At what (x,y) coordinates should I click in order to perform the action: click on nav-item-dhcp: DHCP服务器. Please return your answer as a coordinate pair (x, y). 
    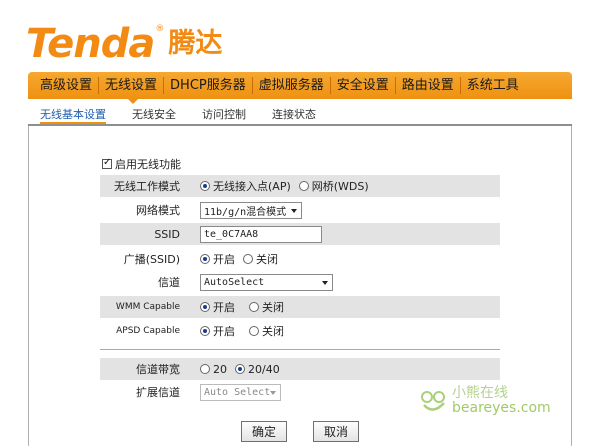
    Looking at the image, I should click on (208, 85).